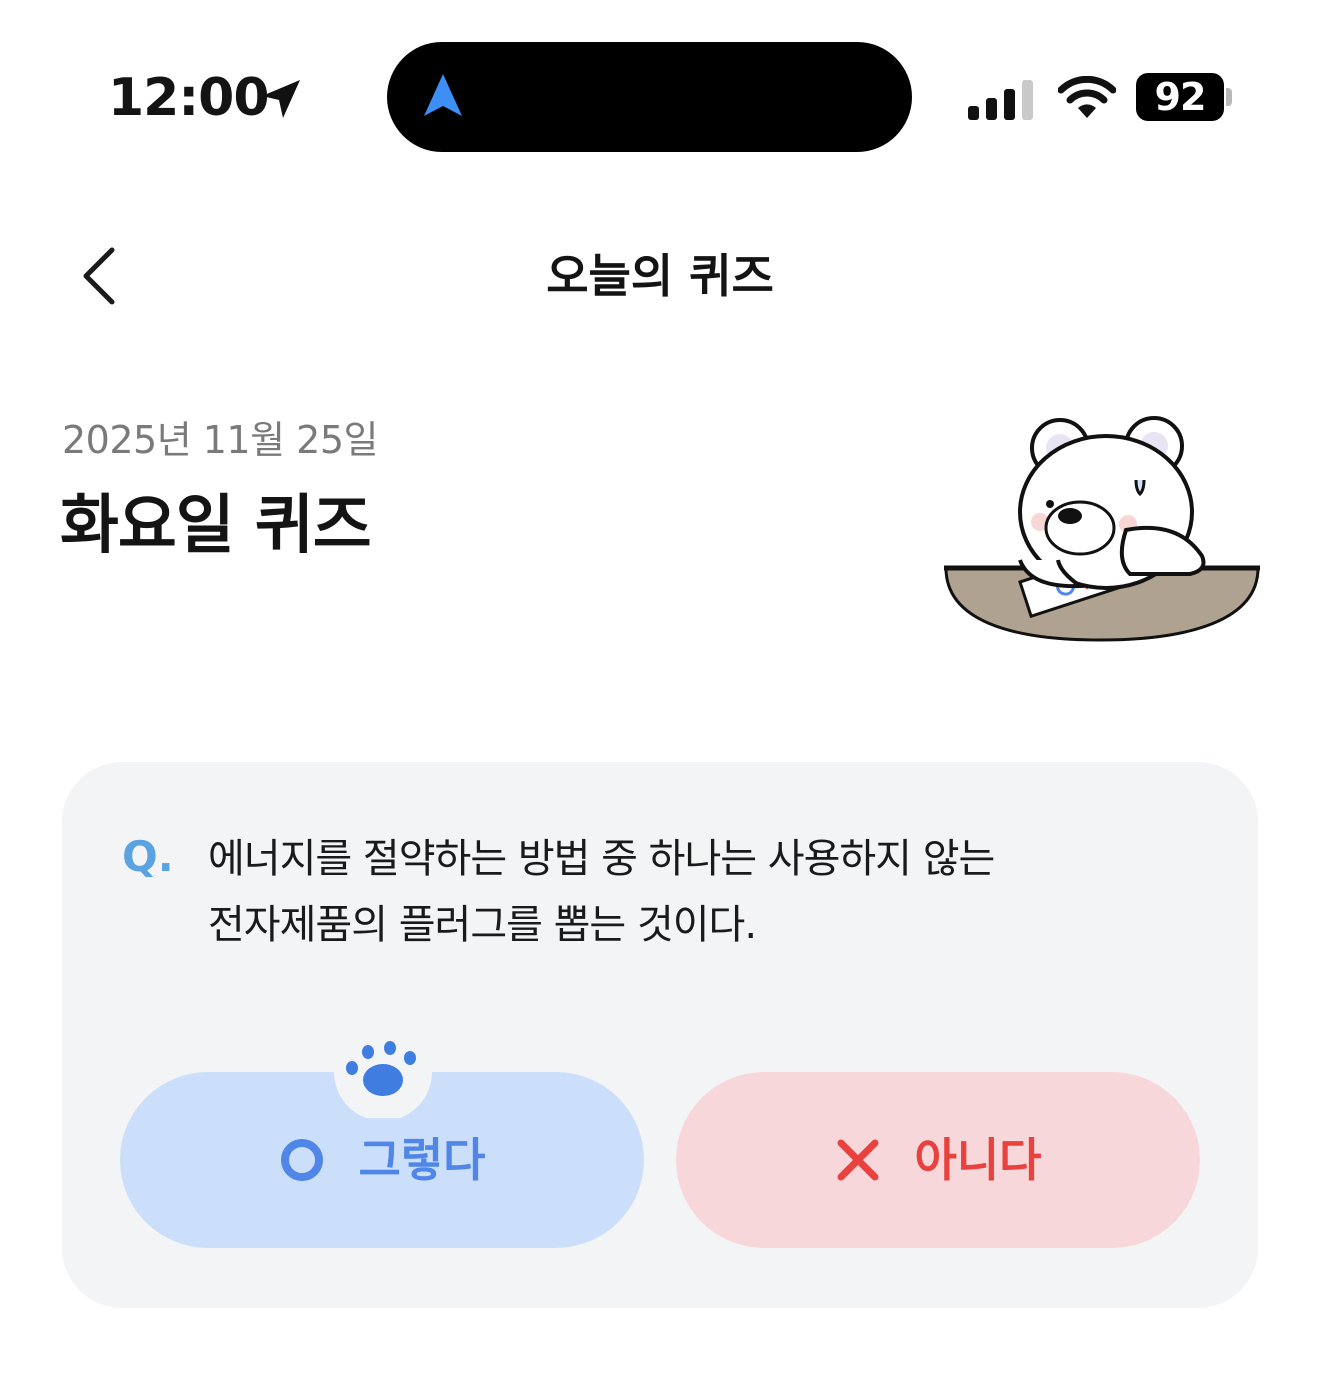  What do you see at coordinates (281, 99) in the screenshot?
I see `location-arrow-icon` at bounding box center [281, 99].